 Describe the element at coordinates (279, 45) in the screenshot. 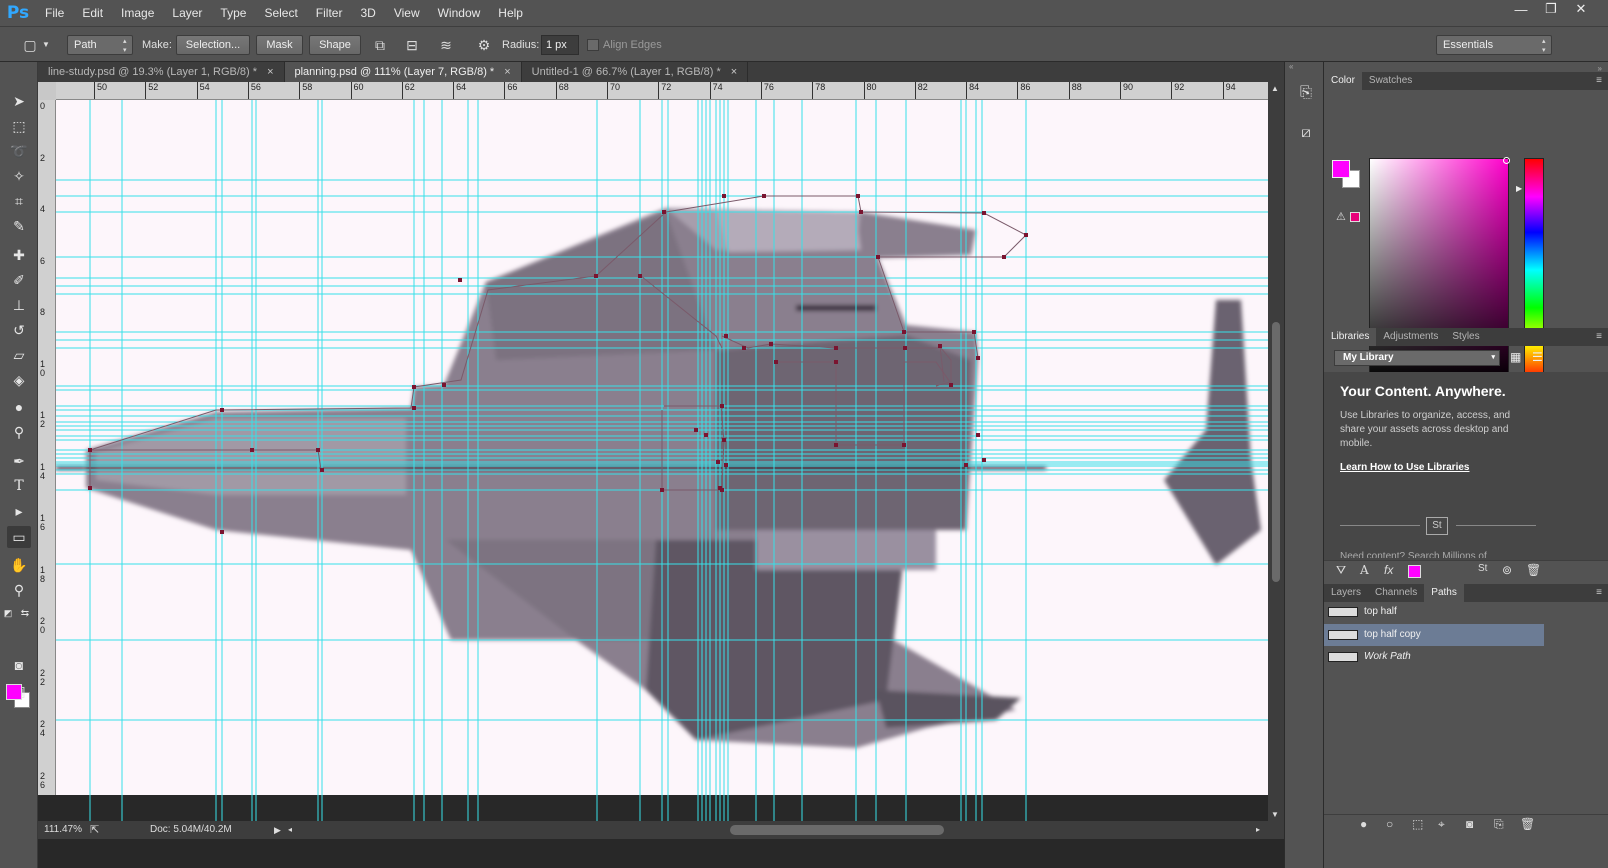

I see `make-mask-button: Mask` at that location.